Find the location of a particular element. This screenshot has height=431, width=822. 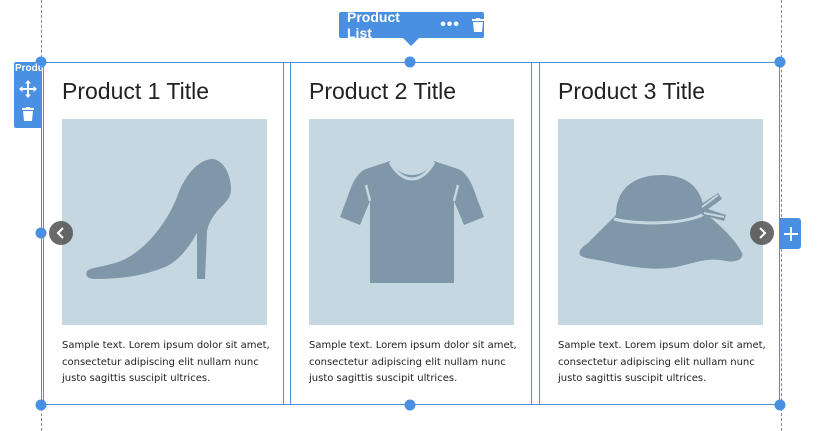

resize-handle-top is located at coordinates (410, 62).